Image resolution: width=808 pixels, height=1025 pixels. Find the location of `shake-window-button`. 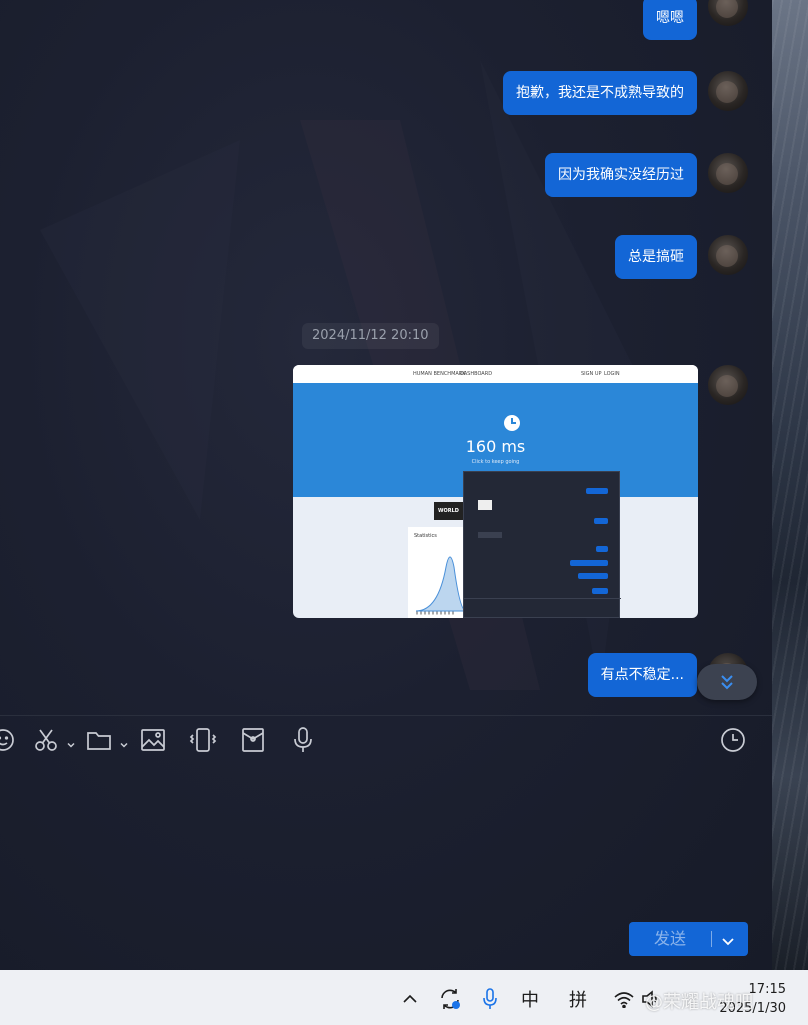

shake-window-button is located at coordinates (203, 740).